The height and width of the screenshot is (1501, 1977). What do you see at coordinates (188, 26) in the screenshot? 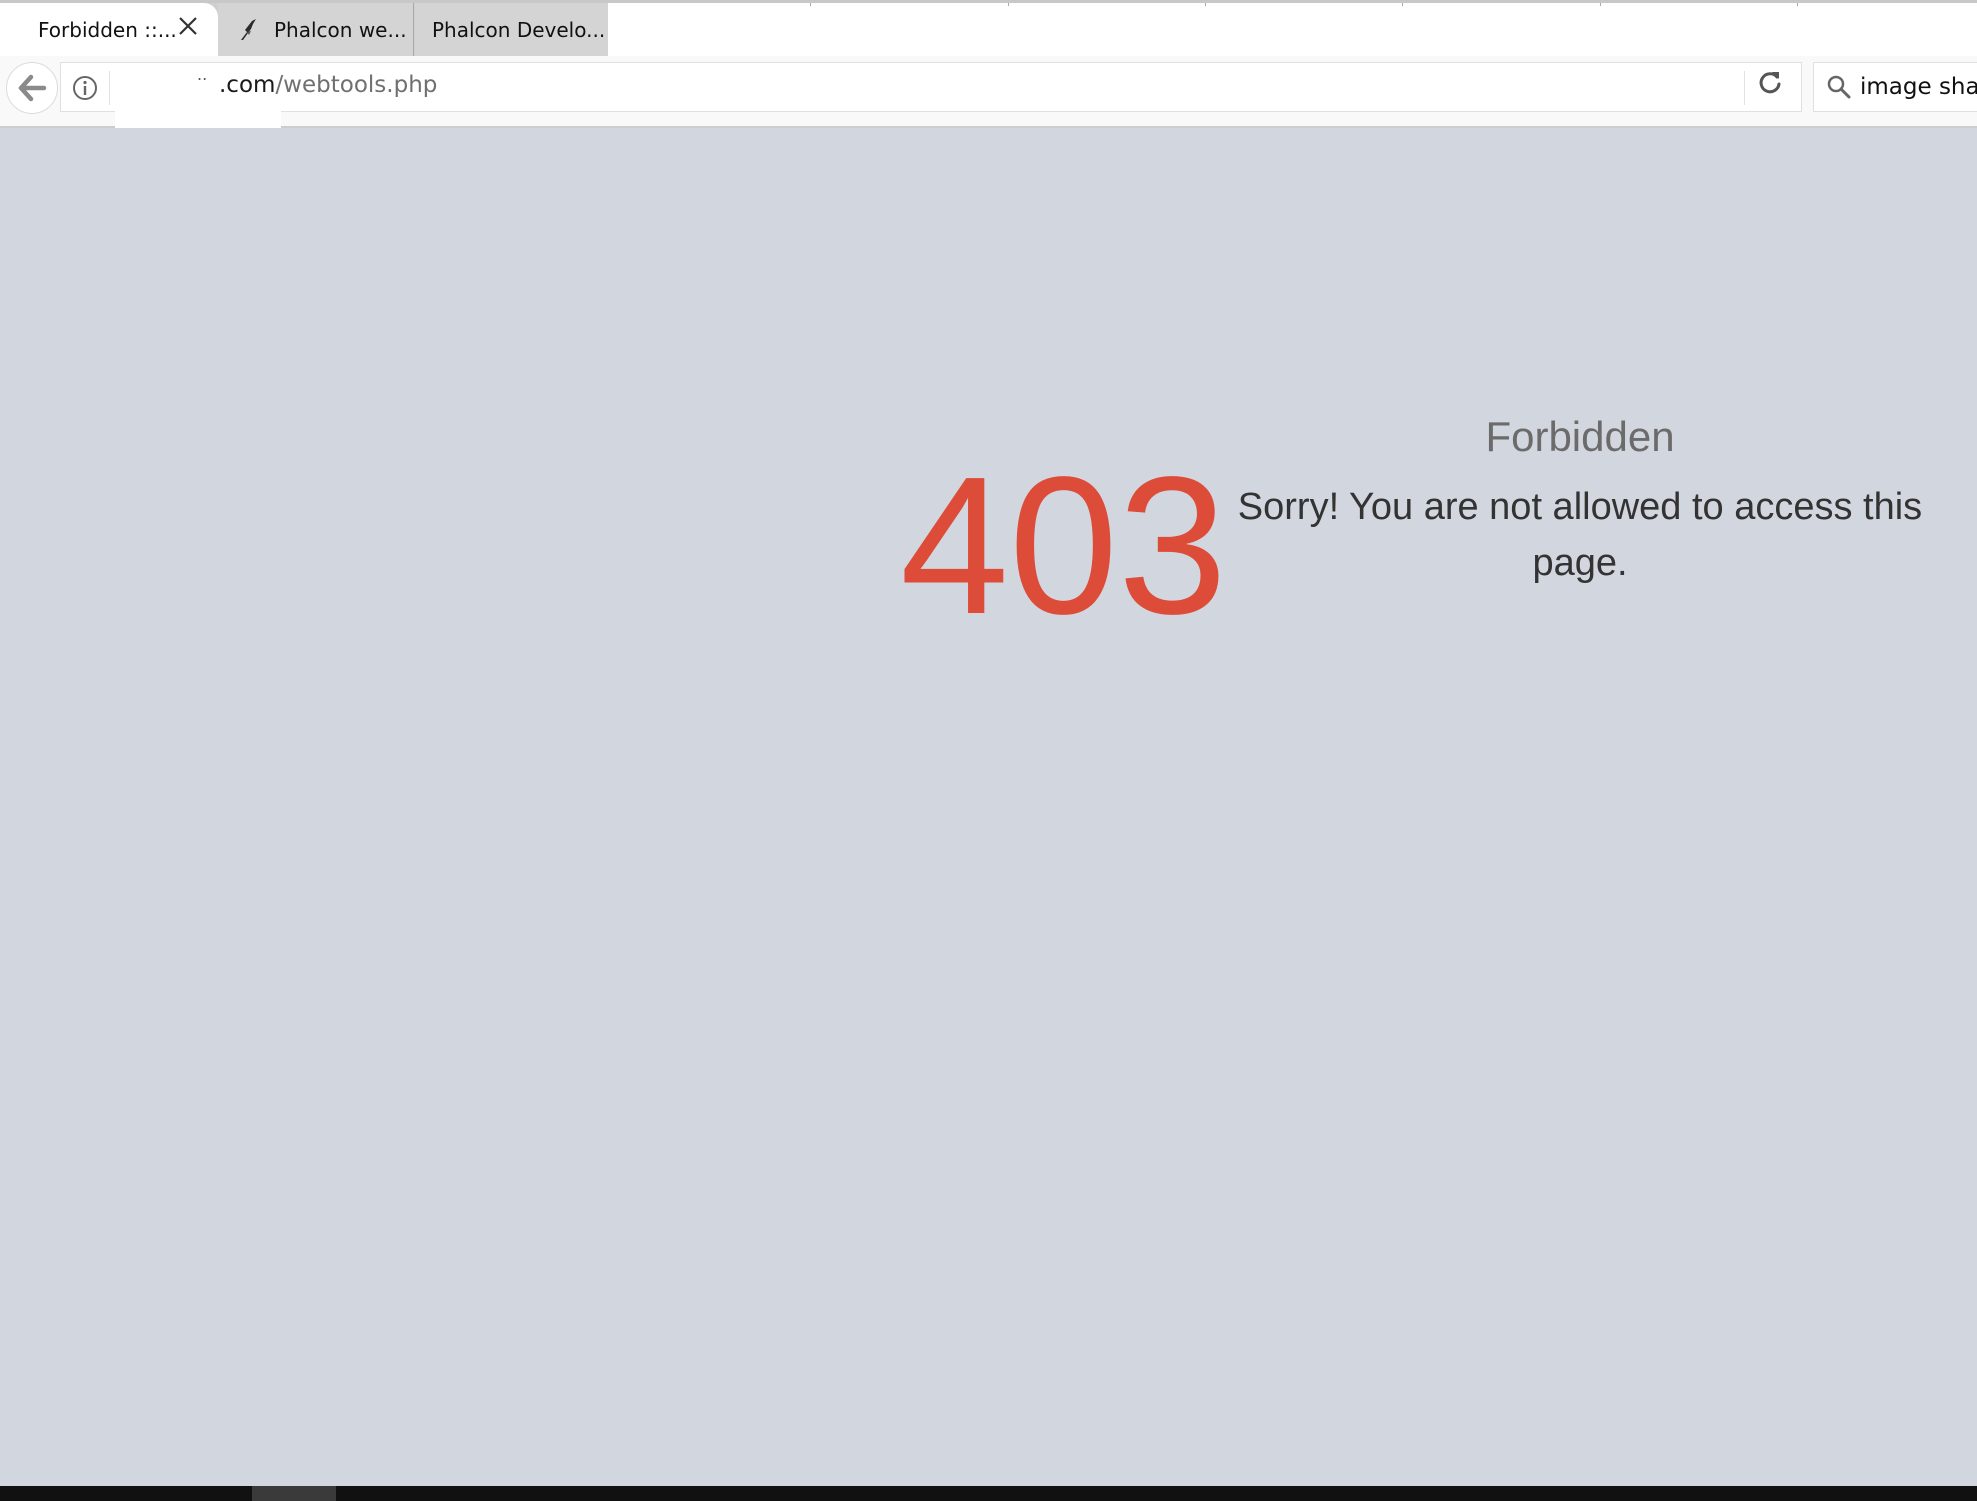
I see `close-icon` at bounding box center [188, 26].